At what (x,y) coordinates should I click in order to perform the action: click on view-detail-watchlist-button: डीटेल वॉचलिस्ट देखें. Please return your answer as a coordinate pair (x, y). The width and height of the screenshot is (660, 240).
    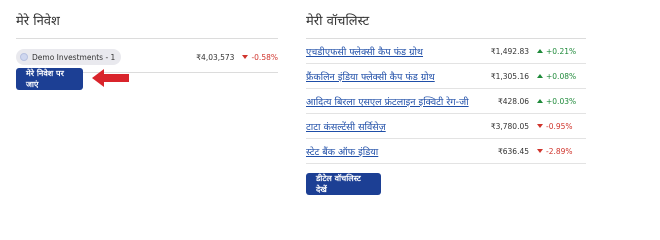
    Looking at the image, I should click on (343, 184).